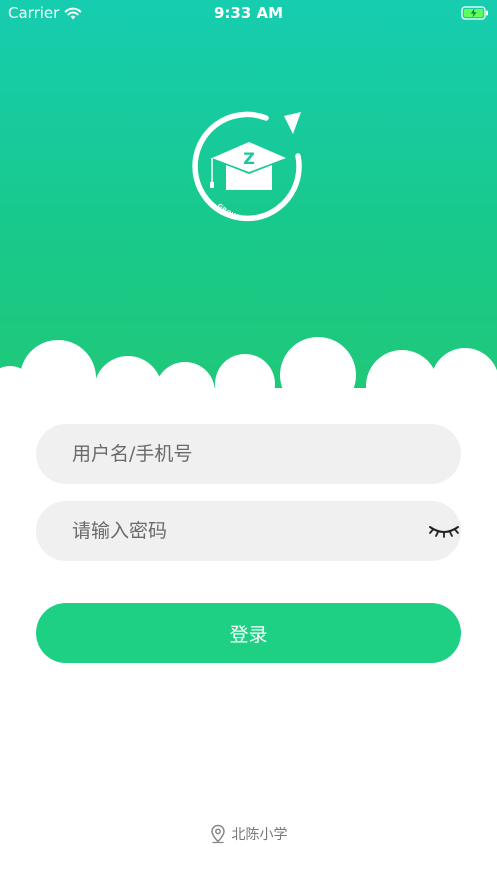 This screenshot has width=497, height=883. I want to click on username-field, so click(248, 454).